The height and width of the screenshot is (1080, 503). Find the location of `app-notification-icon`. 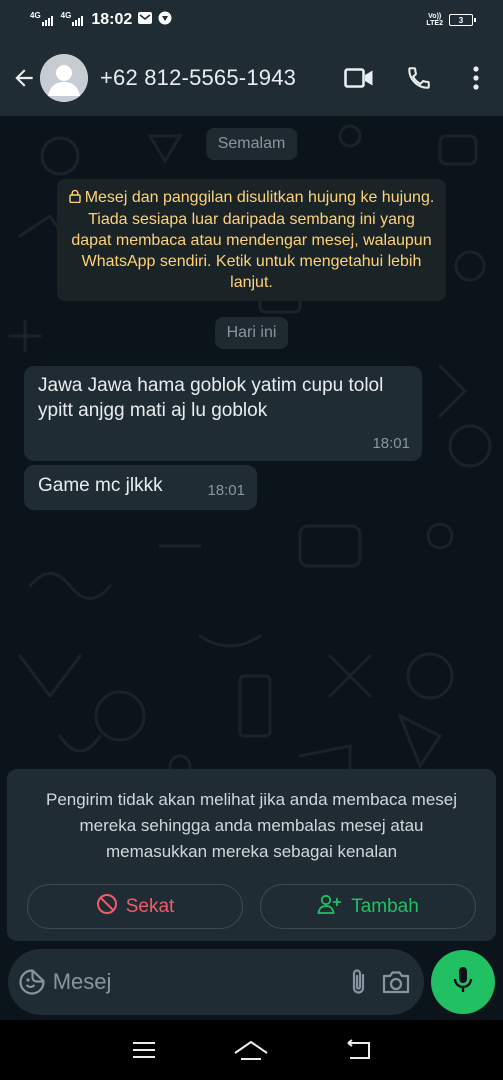

app-notification-icon is located at coordinates (165, 20).